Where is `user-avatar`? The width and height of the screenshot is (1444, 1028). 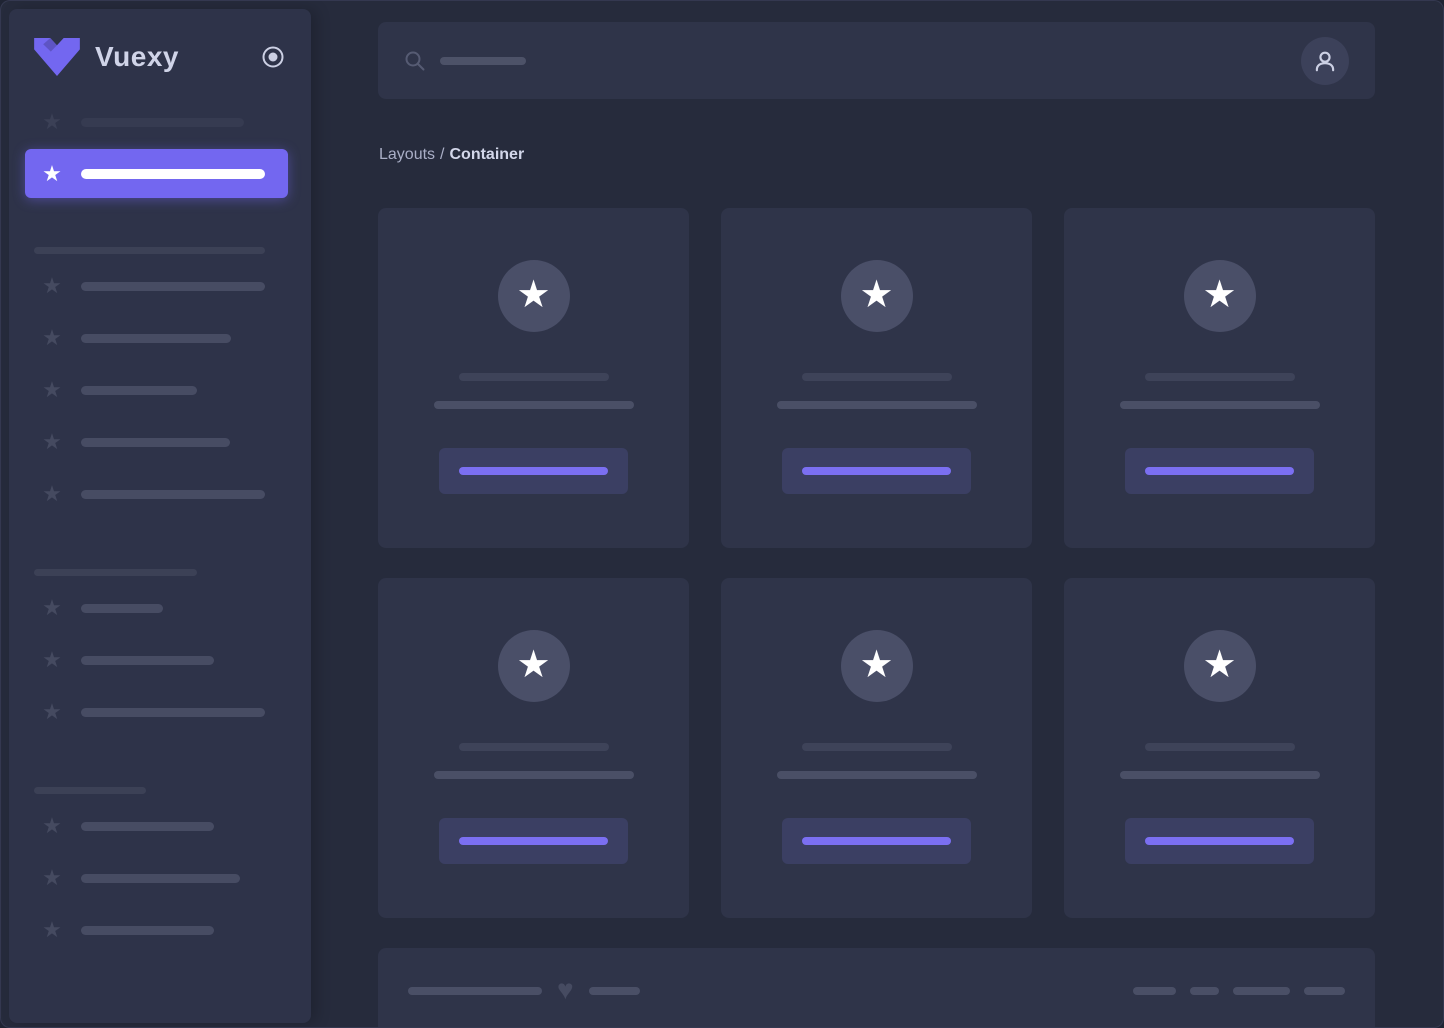 user-avatar is located at coordinates (1325, 60).